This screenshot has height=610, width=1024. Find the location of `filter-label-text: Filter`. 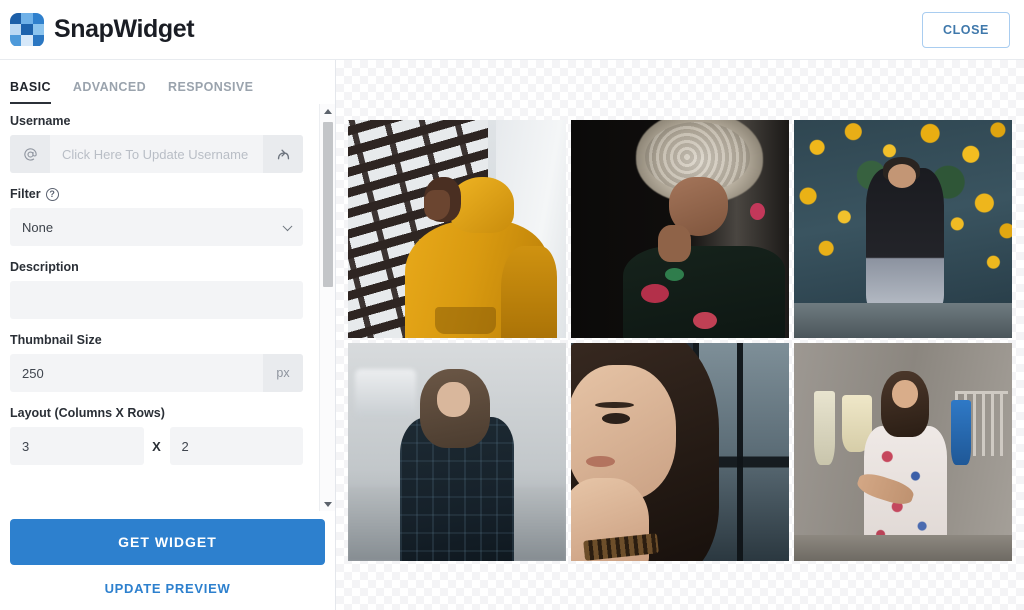

filter-label-text: Filter is located at coordinates (25, 194).